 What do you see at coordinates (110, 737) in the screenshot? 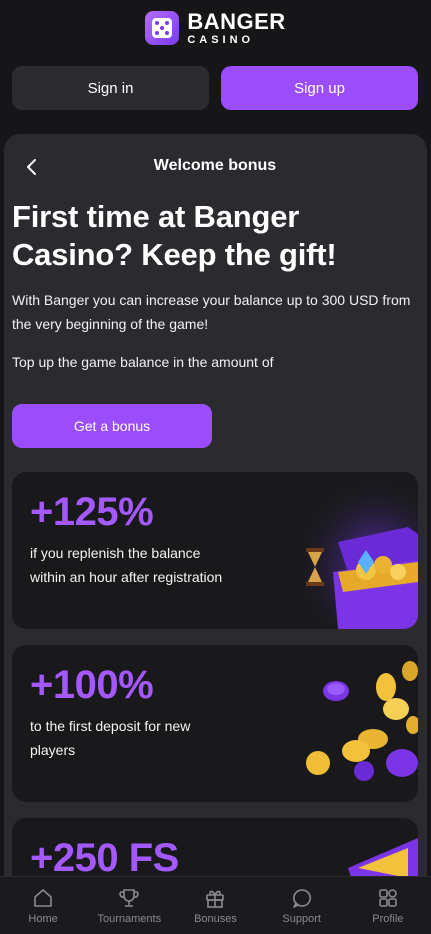
I see `bonus-text: to the first deposit for new players` at bounding box center [110, 737].